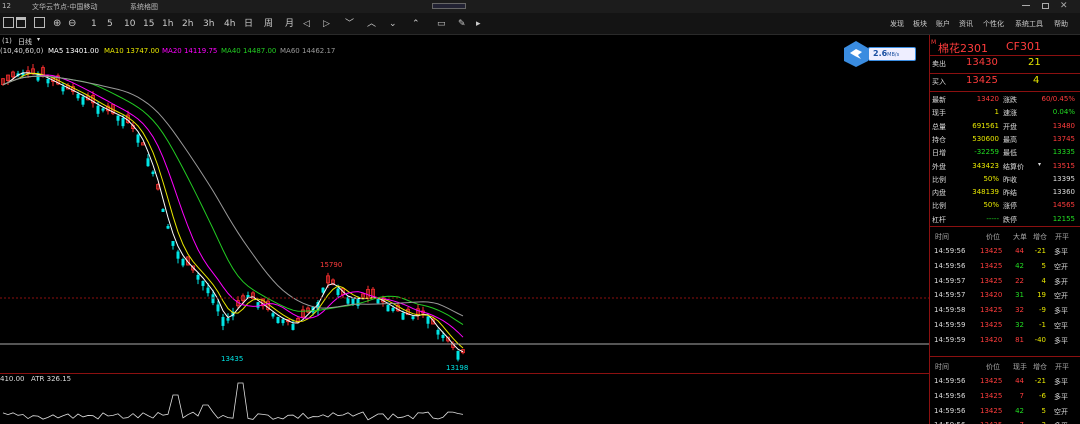 This screenshot has height=424, width=1080. I want to click on zoom-out-icon: ⊖, so click(72, 24).